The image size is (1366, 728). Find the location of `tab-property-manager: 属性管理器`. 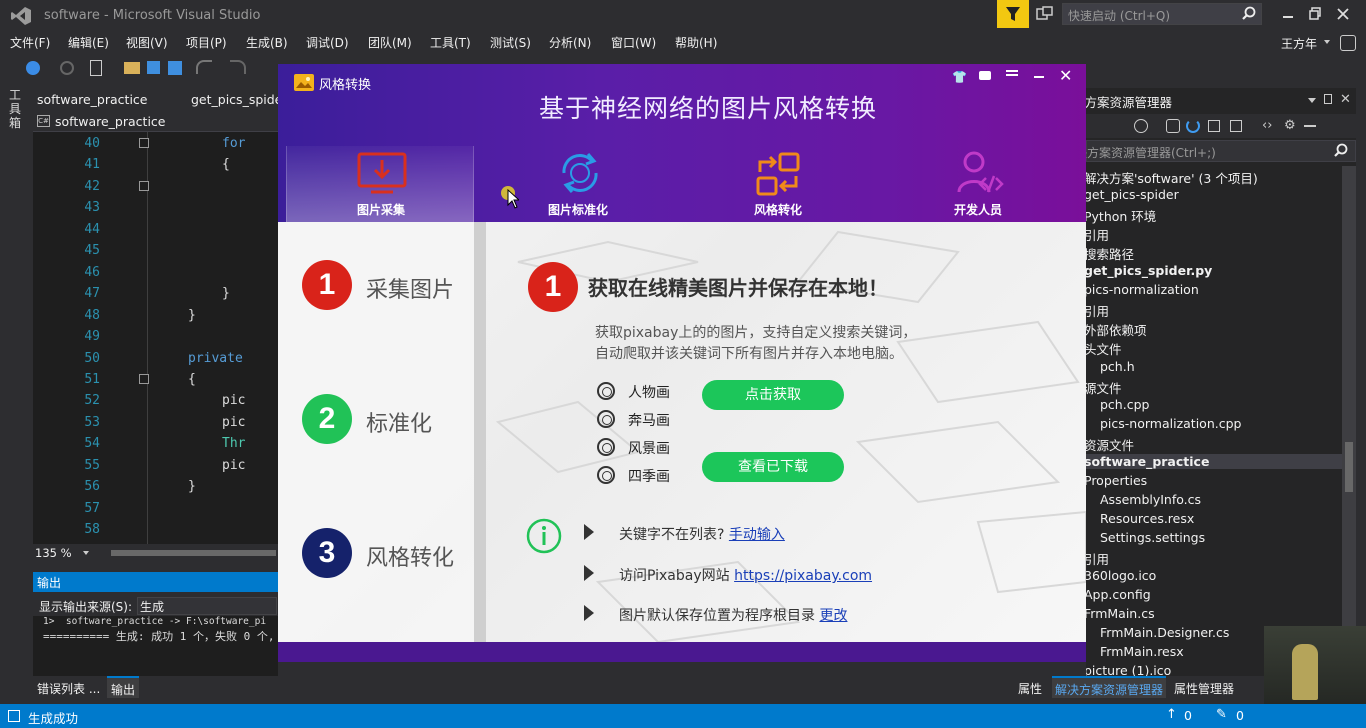

tab-property-manager: 属性管理器 is located at coordinates (1204, 688).